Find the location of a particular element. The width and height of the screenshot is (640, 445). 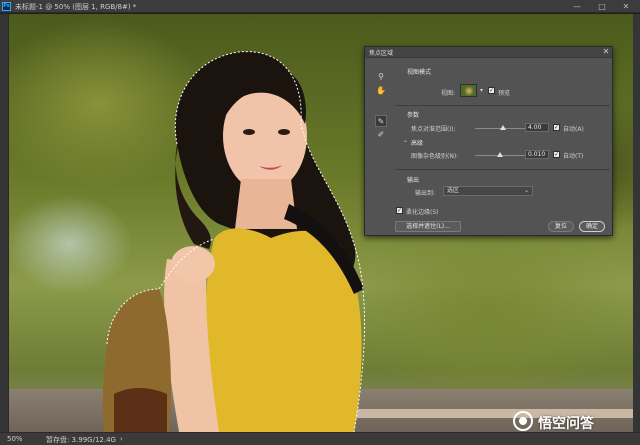

status-menu-arrow-icon: › is located at coordinates (121, 439).